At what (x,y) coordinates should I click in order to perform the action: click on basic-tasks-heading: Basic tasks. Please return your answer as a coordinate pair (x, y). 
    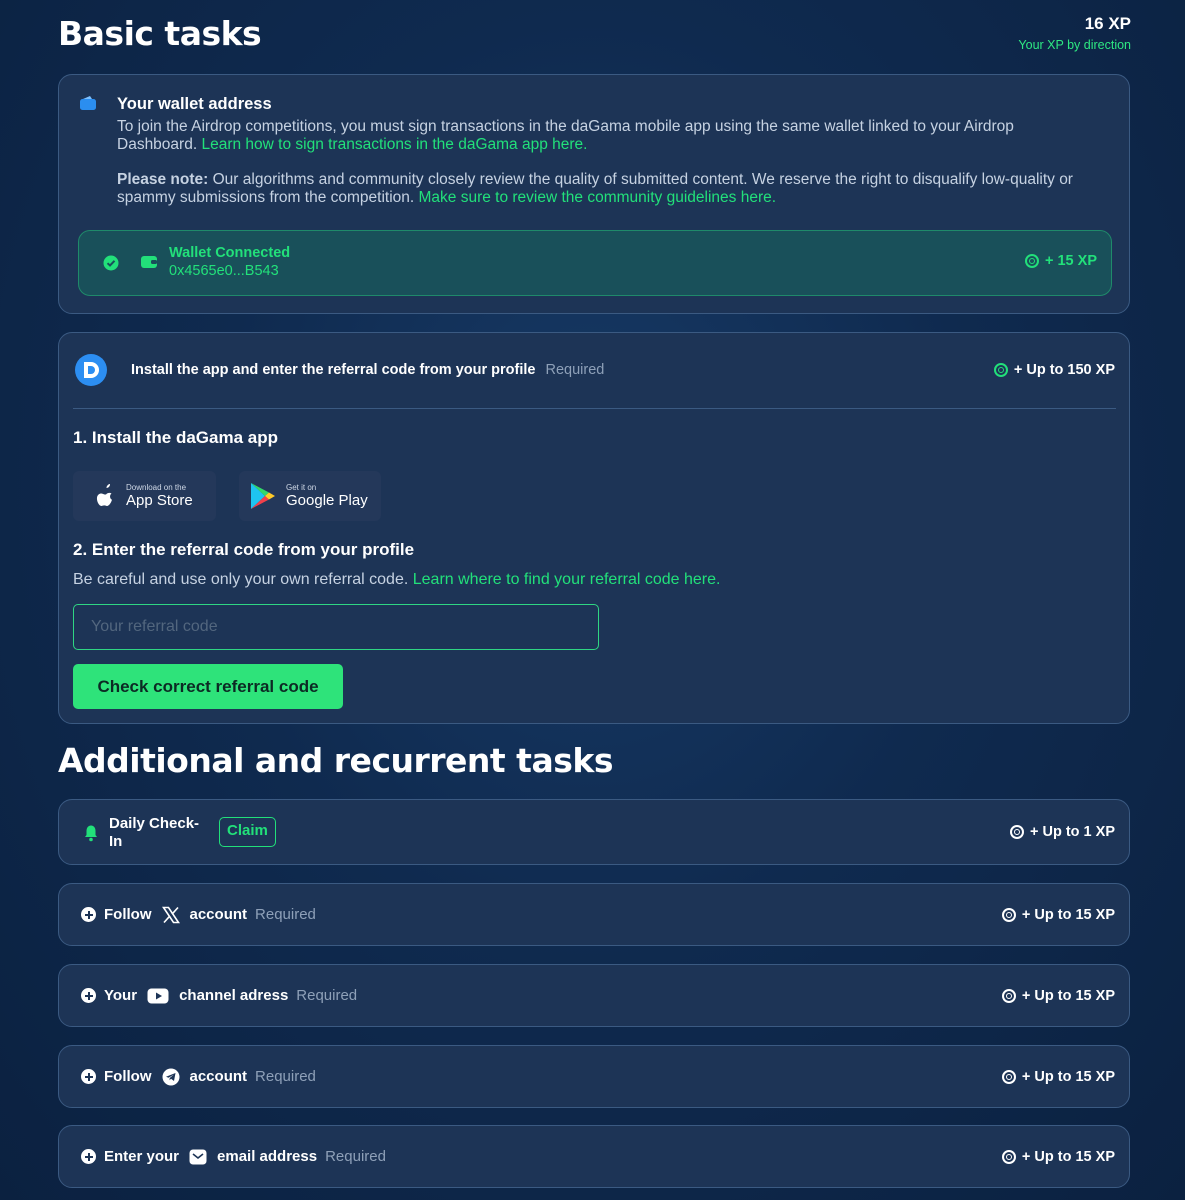
    Looking at the image, I should click on (160, 33).